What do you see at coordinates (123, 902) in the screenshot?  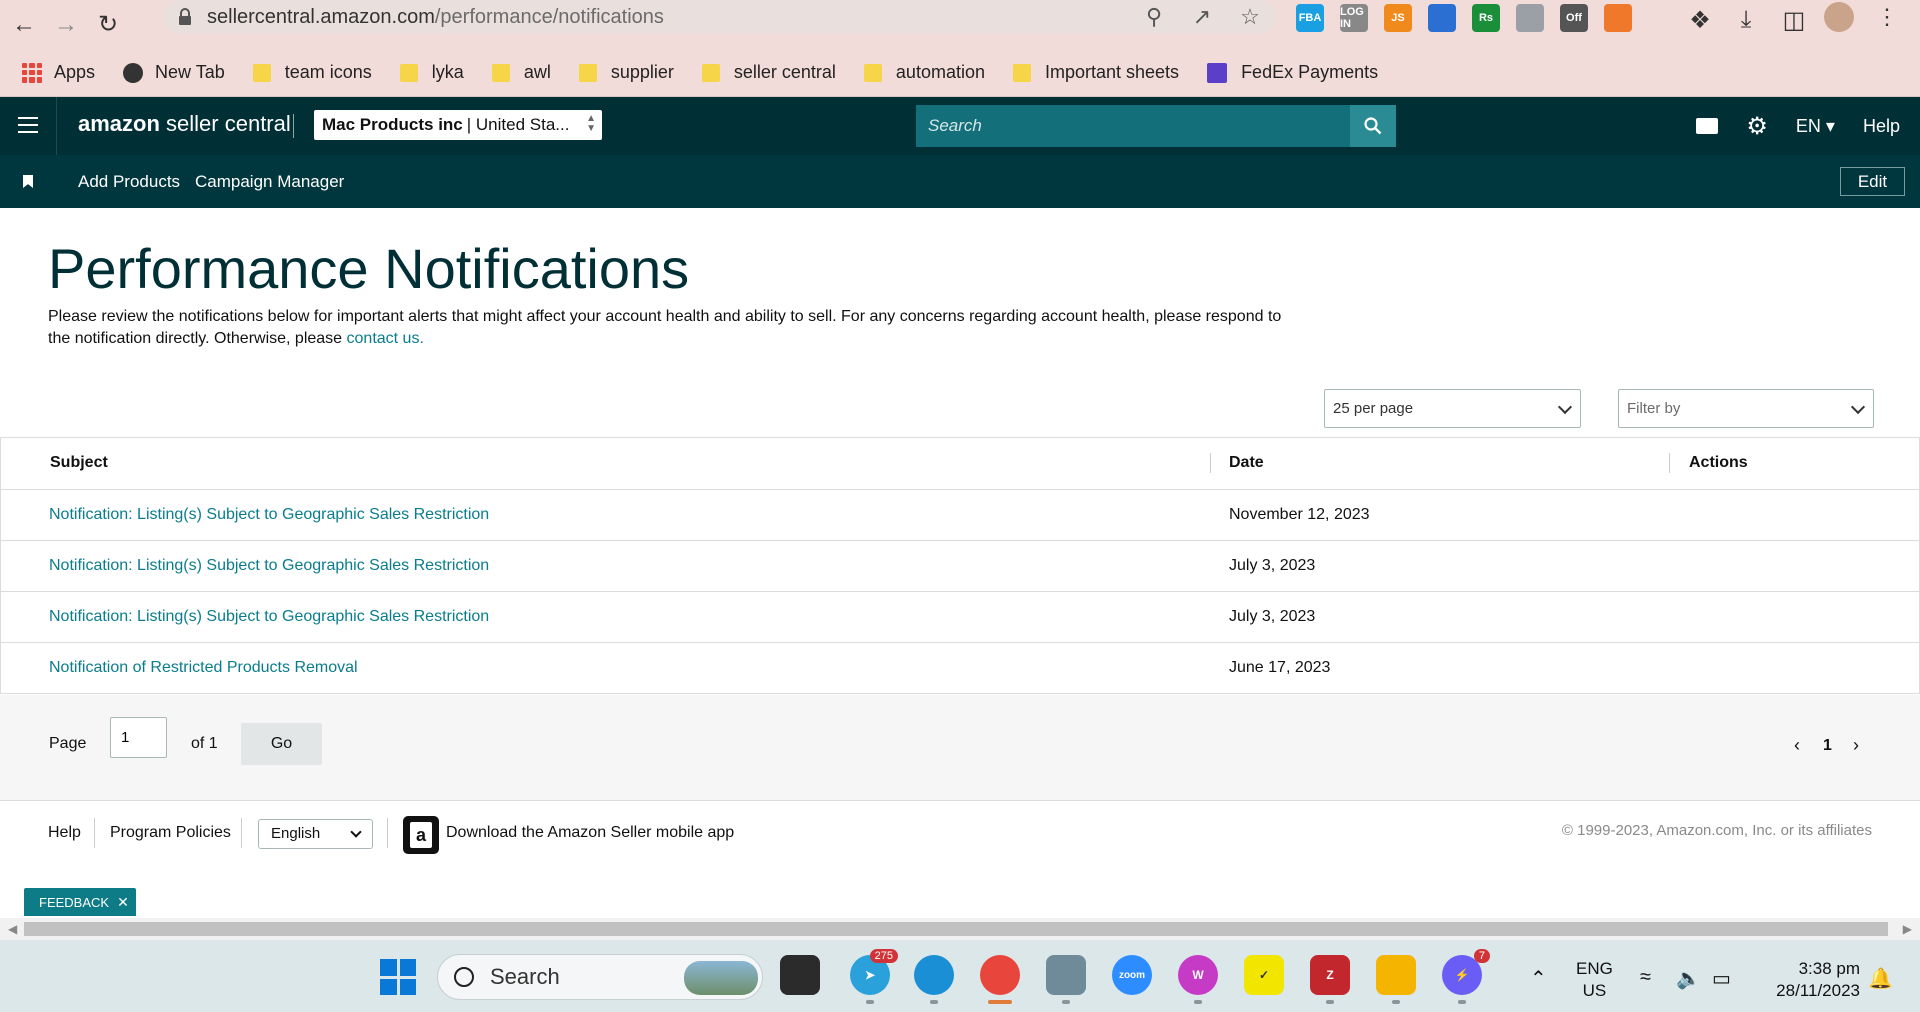 I see `close-icon: ✕` at bounding box center [123, 902].